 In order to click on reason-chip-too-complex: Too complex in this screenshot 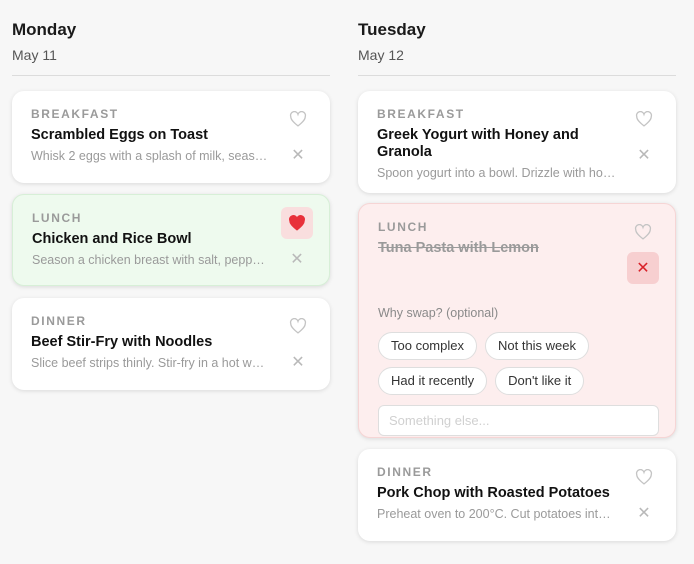, I will do `click(427, 346)`.